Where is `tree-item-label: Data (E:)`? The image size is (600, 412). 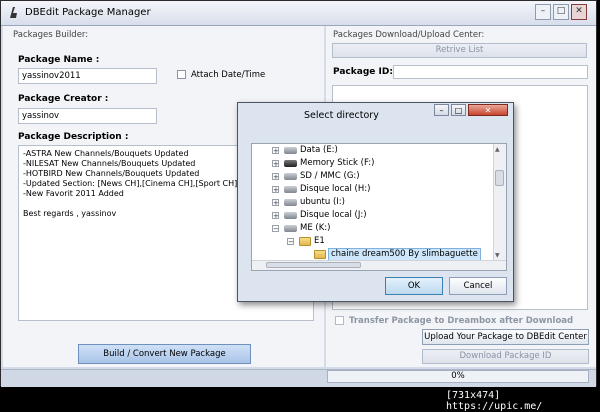 tree-item-label: Data (E:) is located at coordinates (319, 150).